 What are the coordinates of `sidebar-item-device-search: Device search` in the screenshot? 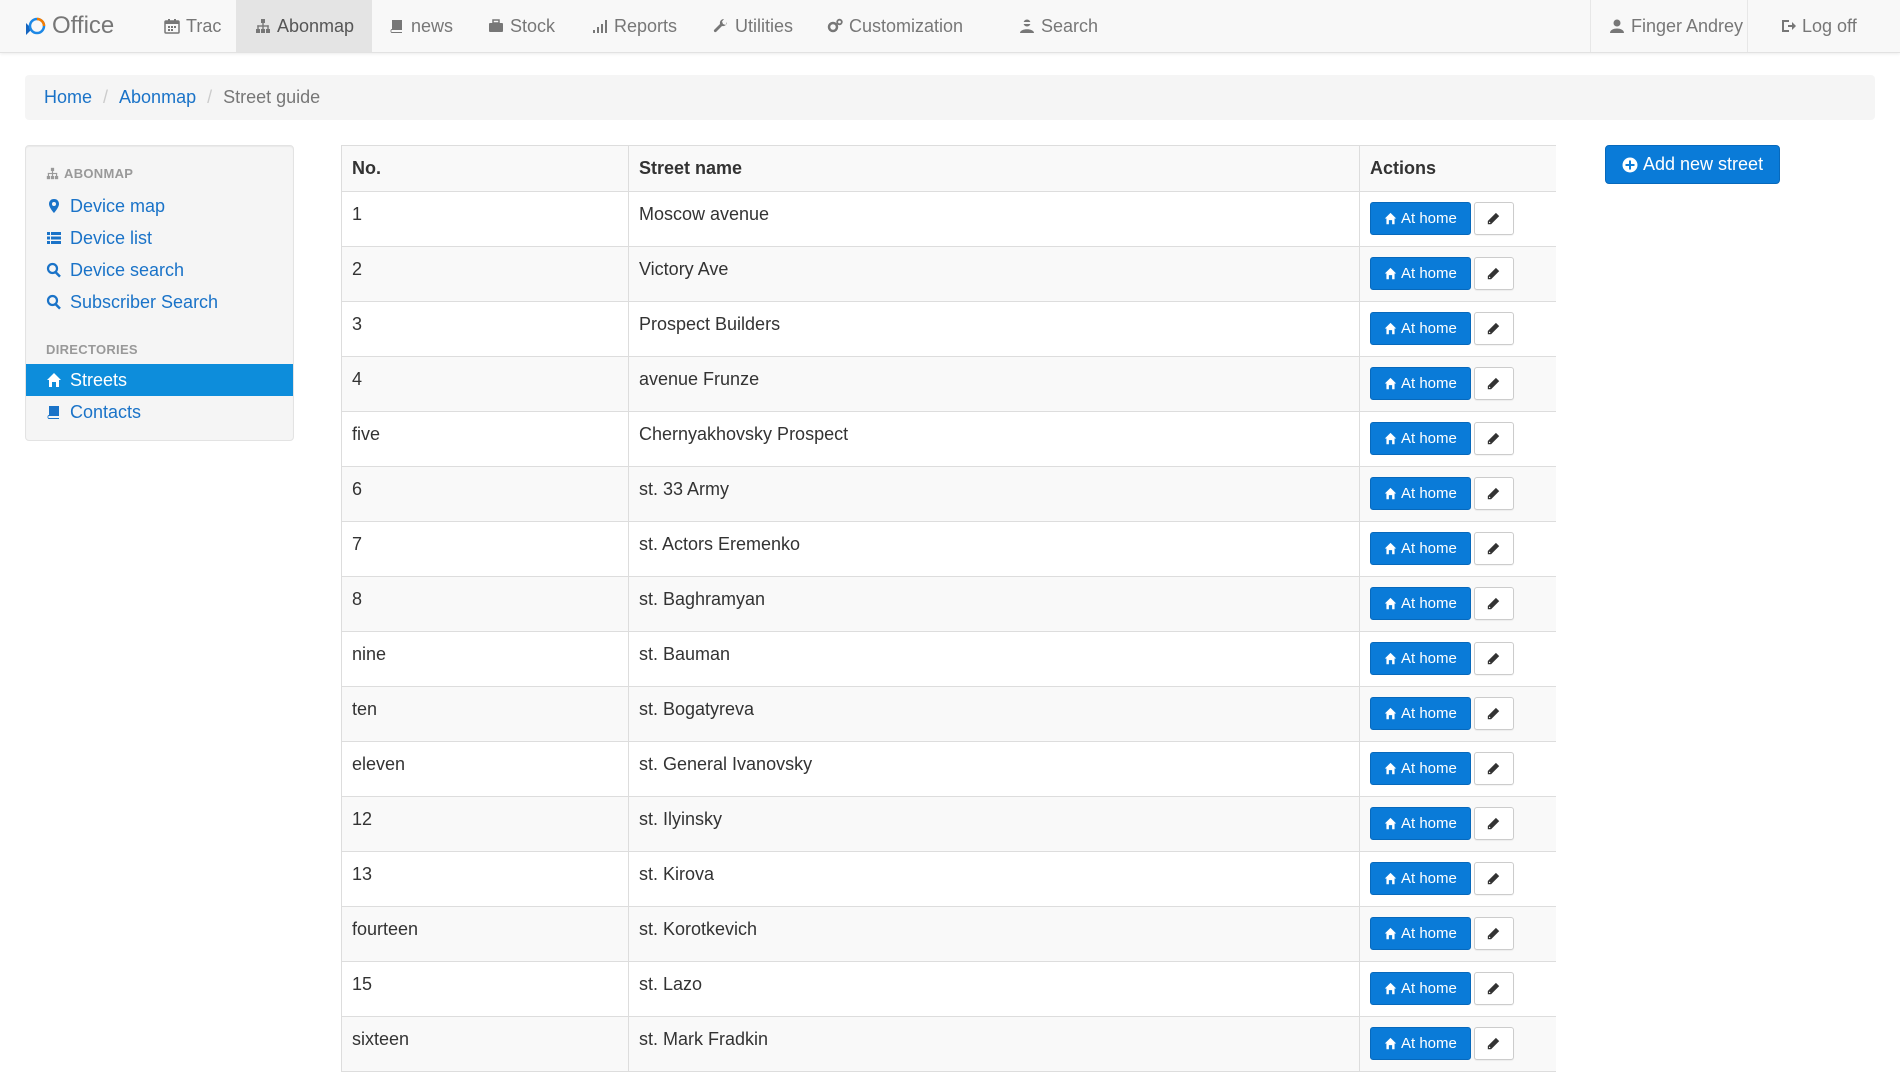 It's located at (159, 270).